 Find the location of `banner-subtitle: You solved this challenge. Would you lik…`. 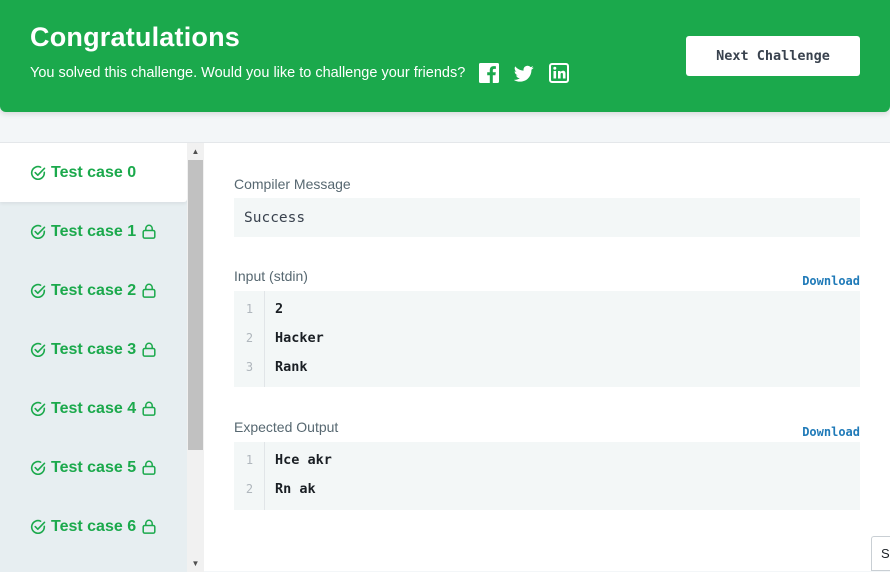

banner-subtitle: You solved this challenge. Would you lik… is located at coordinates (248, 73).